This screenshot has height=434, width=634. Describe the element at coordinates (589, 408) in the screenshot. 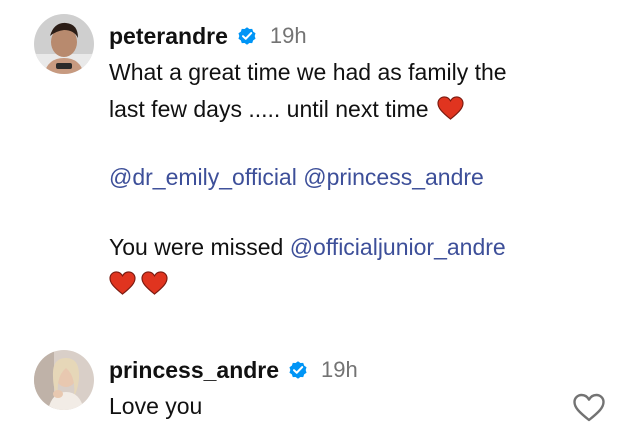

I see `like-heart-icon` at that location.